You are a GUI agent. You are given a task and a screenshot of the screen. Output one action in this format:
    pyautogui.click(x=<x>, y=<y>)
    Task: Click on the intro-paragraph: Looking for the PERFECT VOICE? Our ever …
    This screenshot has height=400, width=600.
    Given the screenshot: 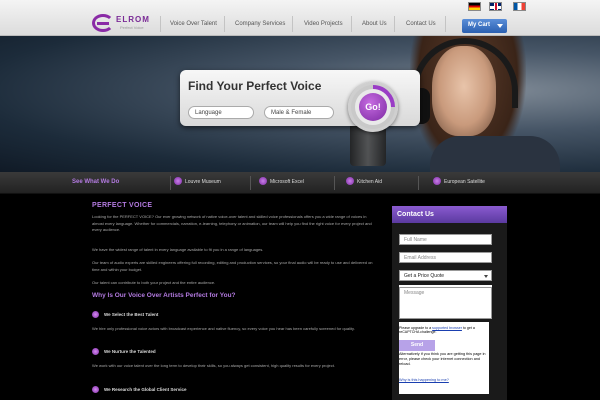 What is the action you would take?
    pyautogui.click(x=232, y=223)
    